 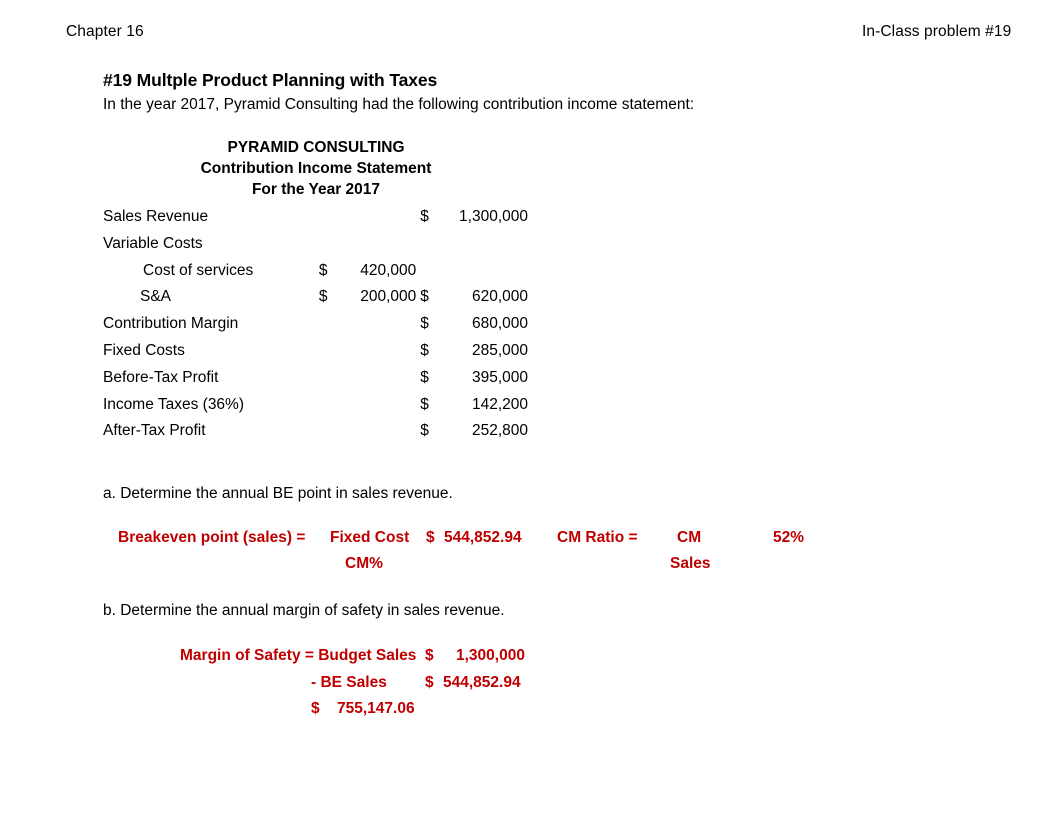 I want to click on cm-ratio-label: CM Ratio =, so click(x=597, y=537).